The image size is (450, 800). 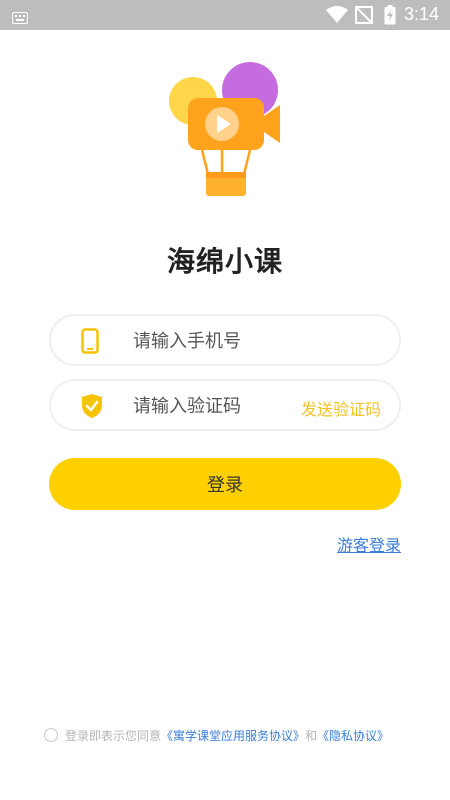 What do you see at coordinates (311, 736) in the screenshot?
I see `agreement-conjunction: 和` at bounding box center [311, 736].